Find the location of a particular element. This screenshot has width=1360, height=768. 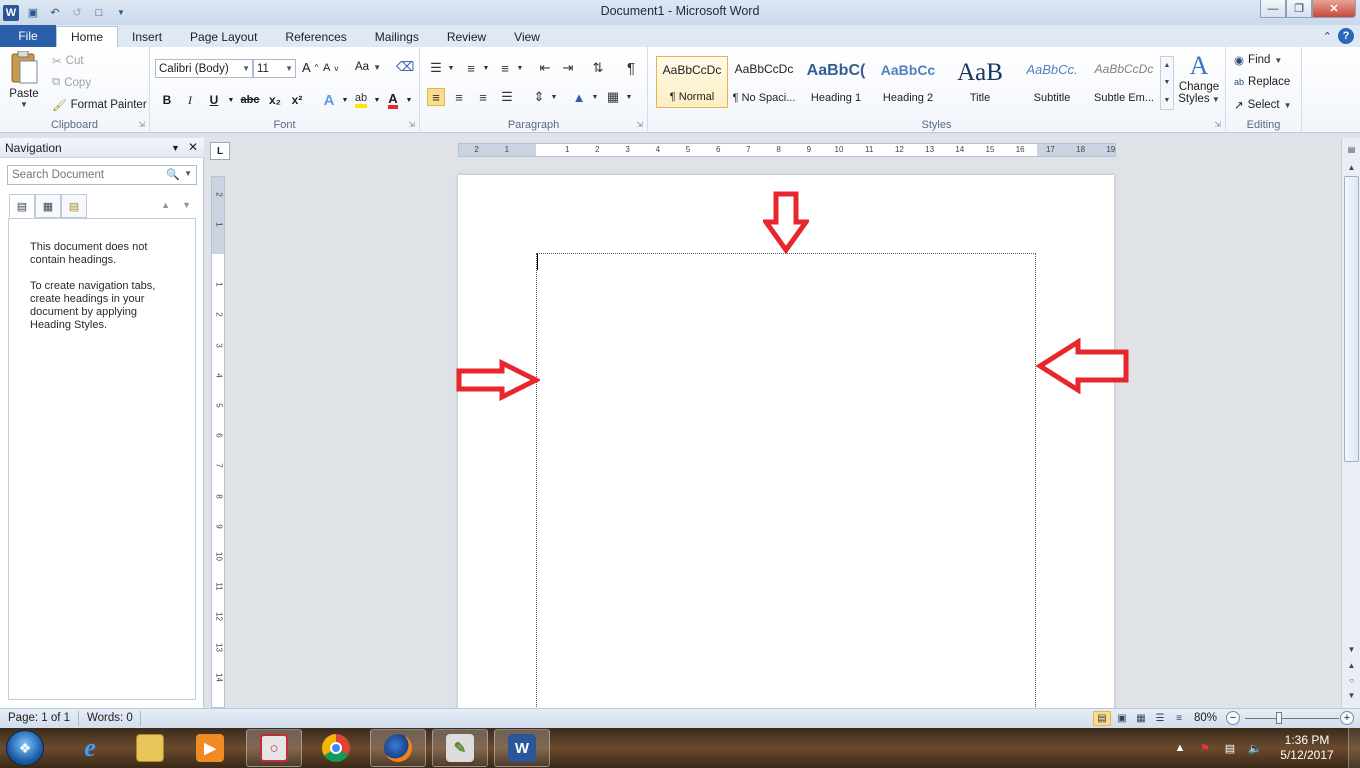

bullets-dropdown-icon: ▼ is located at coordinates (451, 68).